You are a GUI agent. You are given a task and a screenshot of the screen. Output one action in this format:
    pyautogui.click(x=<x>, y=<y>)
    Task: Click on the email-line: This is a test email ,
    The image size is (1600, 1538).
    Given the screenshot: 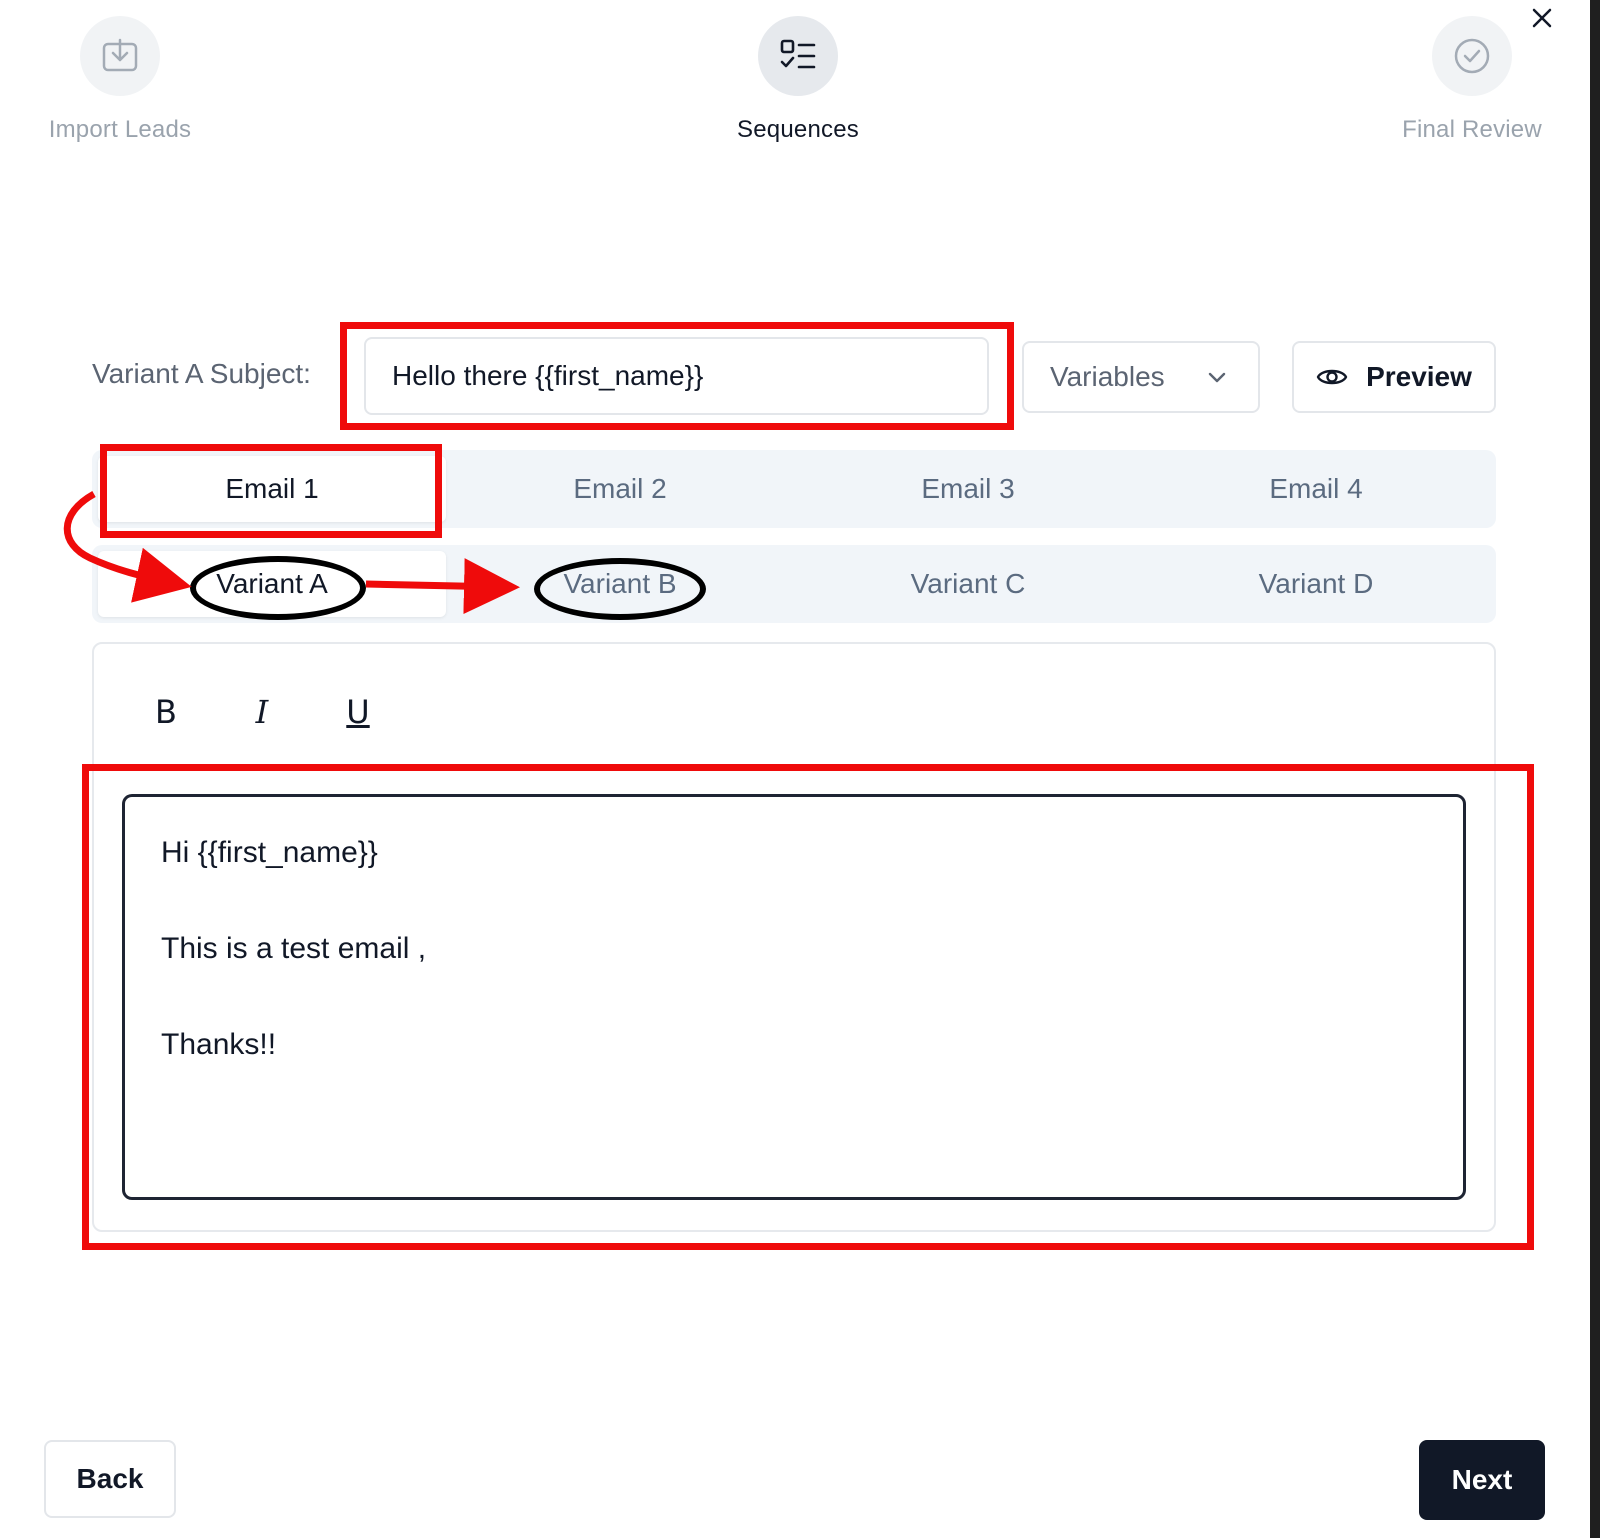 What is the action you would take?
    pyautogui.click(x=294, y=948)
    